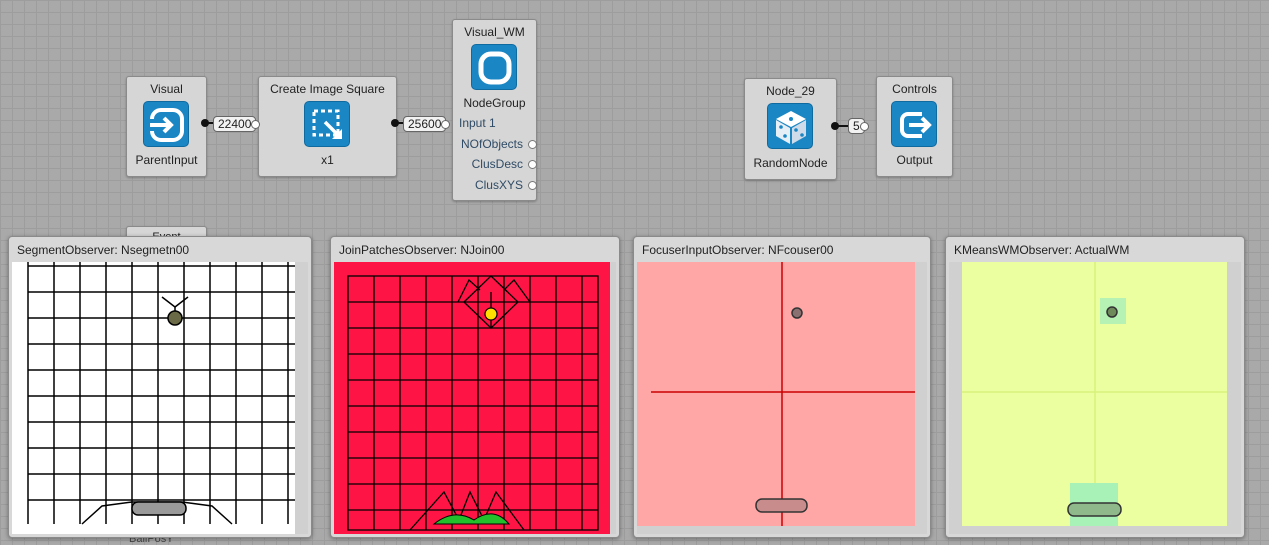 The width and height of the screenshot is (1269, 545). I want to click on clusxys-port-icon, so click(532, 185).